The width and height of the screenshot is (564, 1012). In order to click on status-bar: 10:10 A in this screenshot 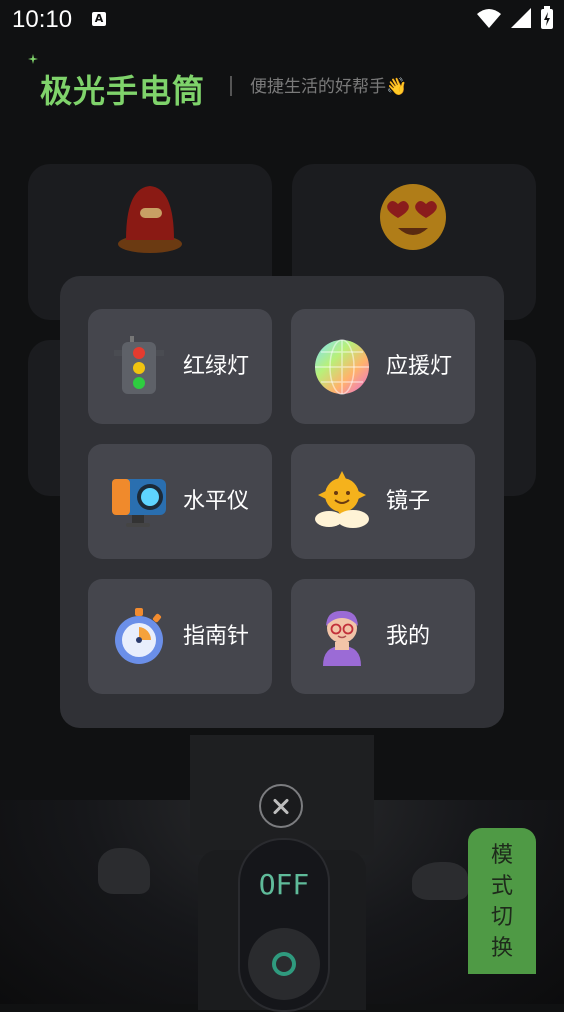, I will do `click(282, 20)`.